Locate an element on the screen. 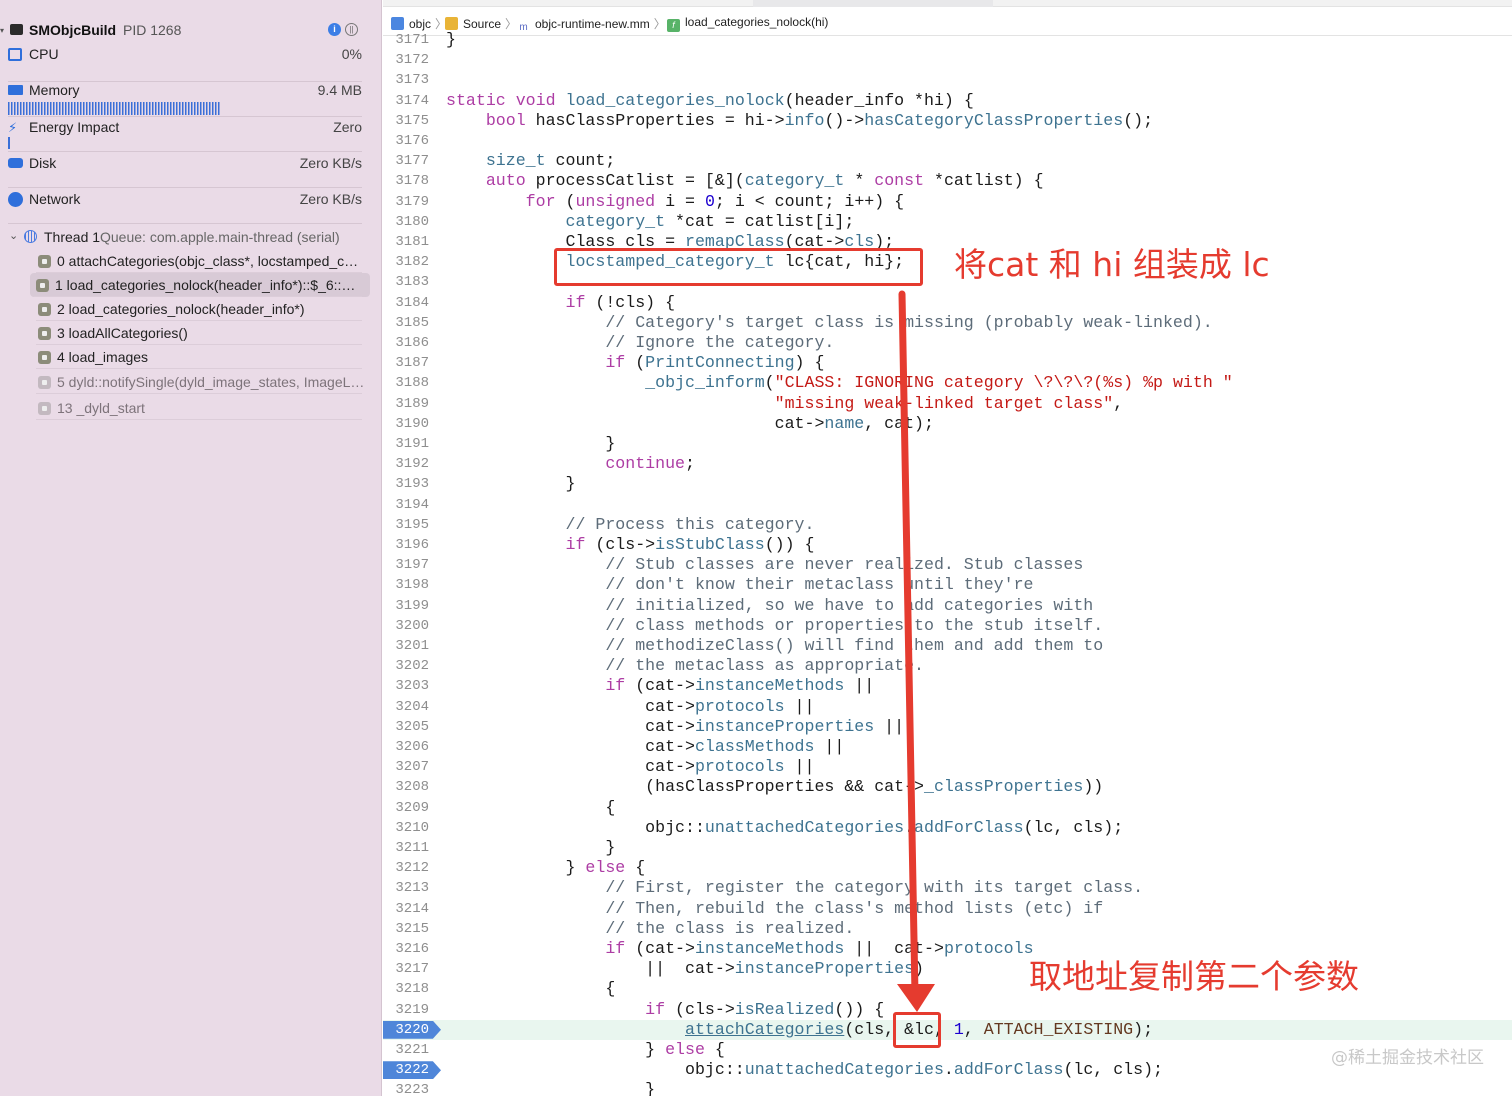  divider is located at coordinates (185, 187).